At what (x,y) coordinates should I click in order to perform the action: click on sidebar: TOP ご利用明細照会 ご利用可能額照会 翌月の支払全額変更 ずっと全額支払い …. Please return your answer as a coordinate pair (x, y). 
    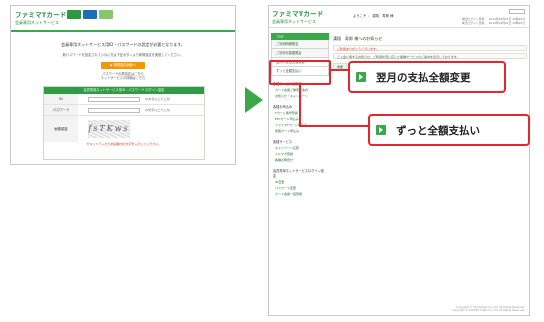
    Looking at the image, I should click on (300, 115).